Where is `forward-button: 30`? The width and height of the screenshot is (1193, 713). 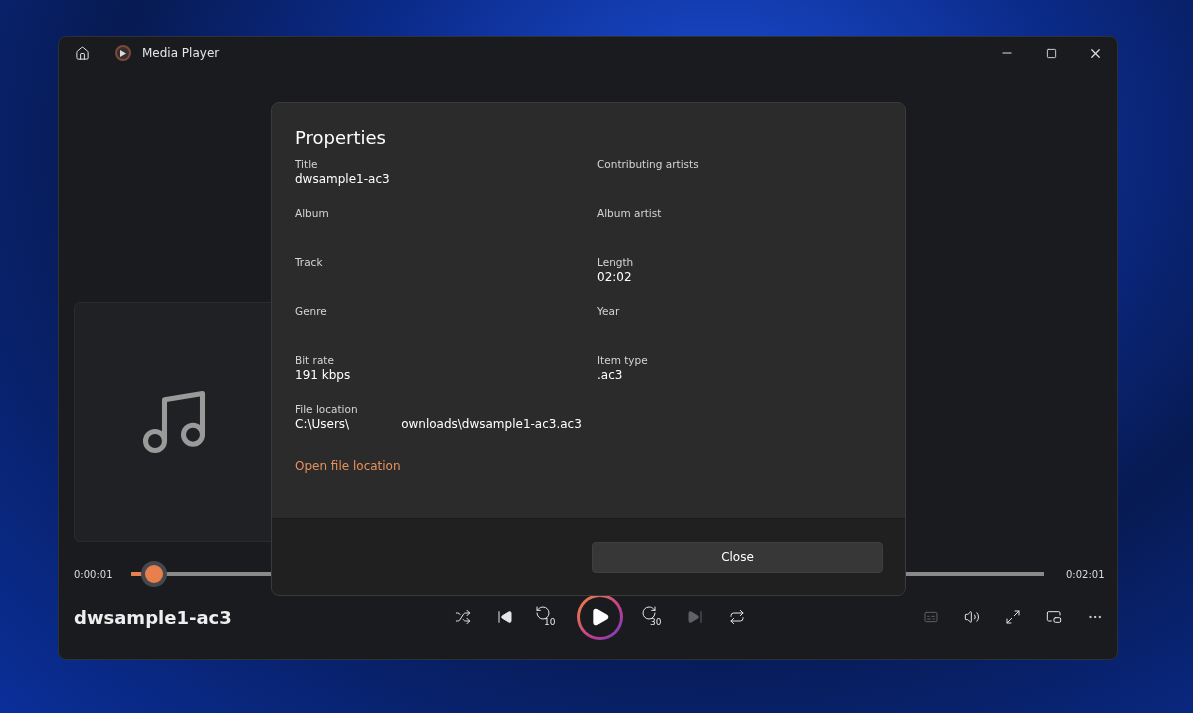
forward-button: 30 is located at coordinates (653, 617).